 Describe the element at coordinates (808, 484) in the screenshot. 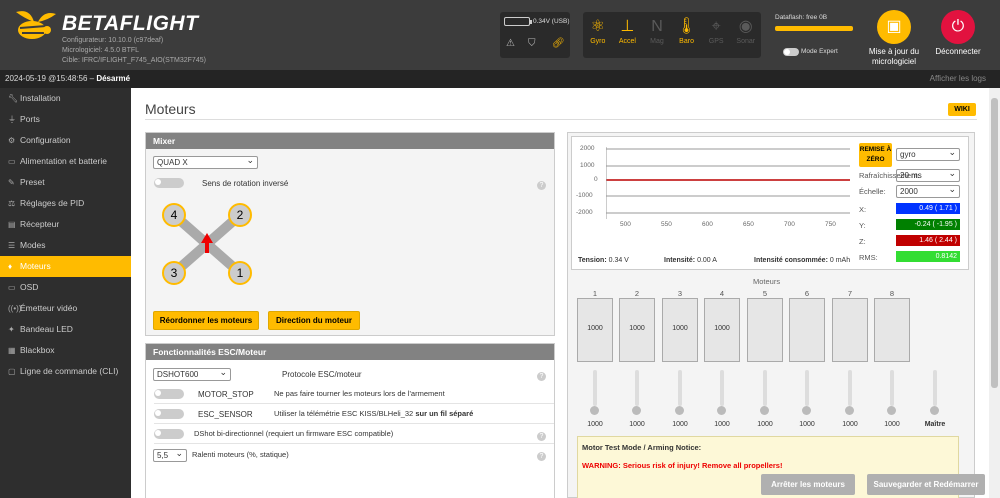

I see `stop-motors-button: Arrêter les moteurs` at that location.